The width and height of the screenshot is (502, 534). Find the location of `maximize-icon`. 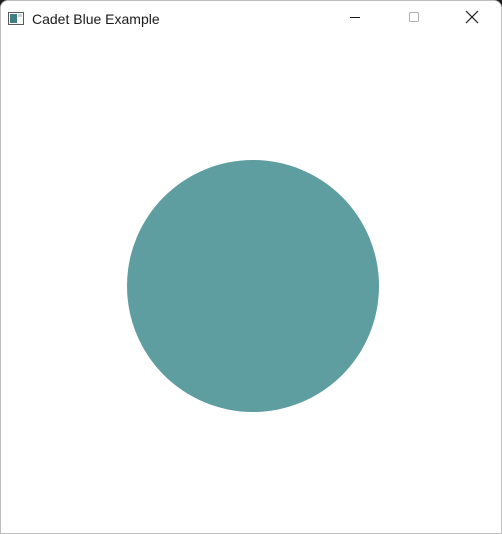

maximize-icon is located at coordinates (414, 19).